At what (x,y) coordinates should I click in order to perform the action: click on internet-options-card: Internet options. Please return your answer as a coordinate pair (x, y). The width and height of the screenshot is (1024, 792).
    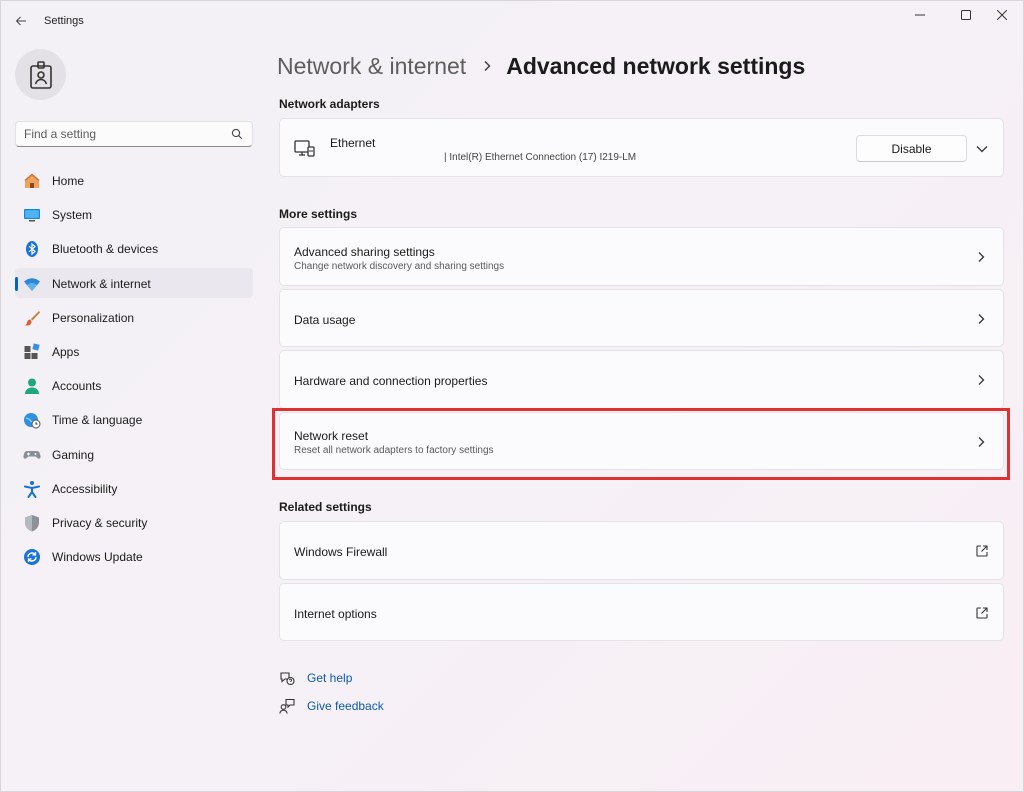
    Looking at the image, I should click on (641, 612).